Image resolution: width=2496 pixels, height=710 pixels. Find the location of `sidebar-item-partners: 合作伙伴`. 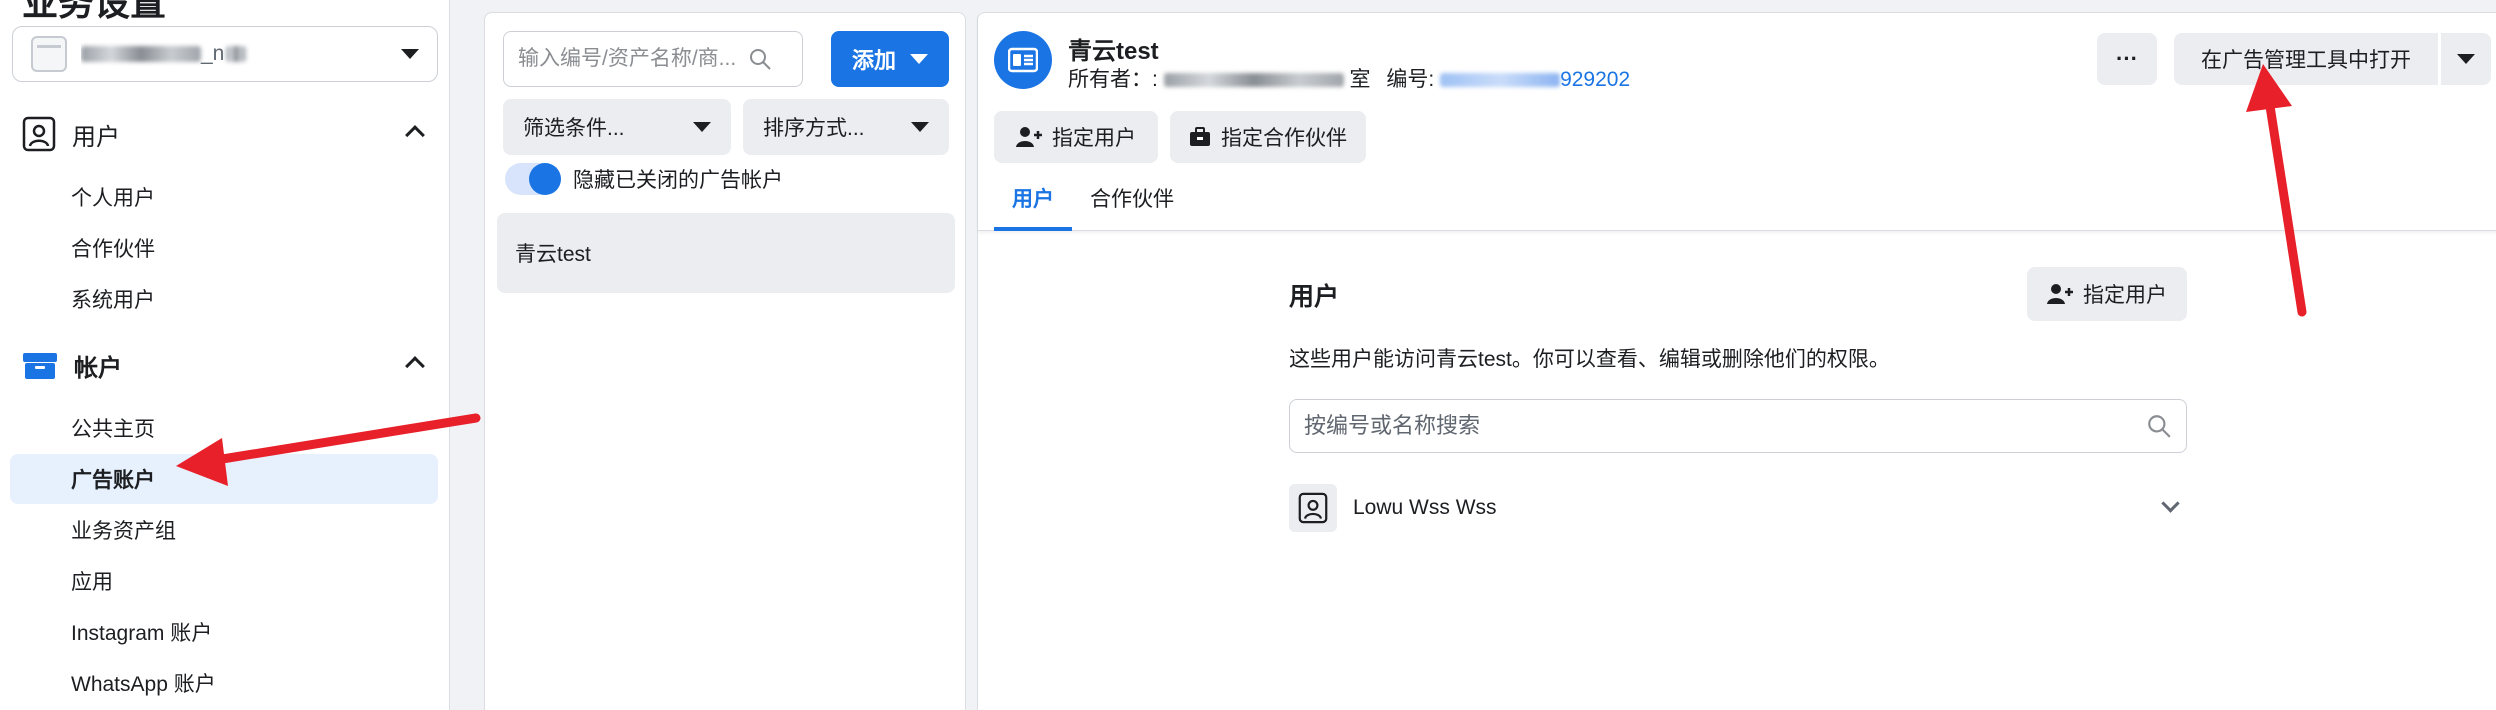

sidebar-item-partners: 合作伙伴 is located at coordinates (224, 248).